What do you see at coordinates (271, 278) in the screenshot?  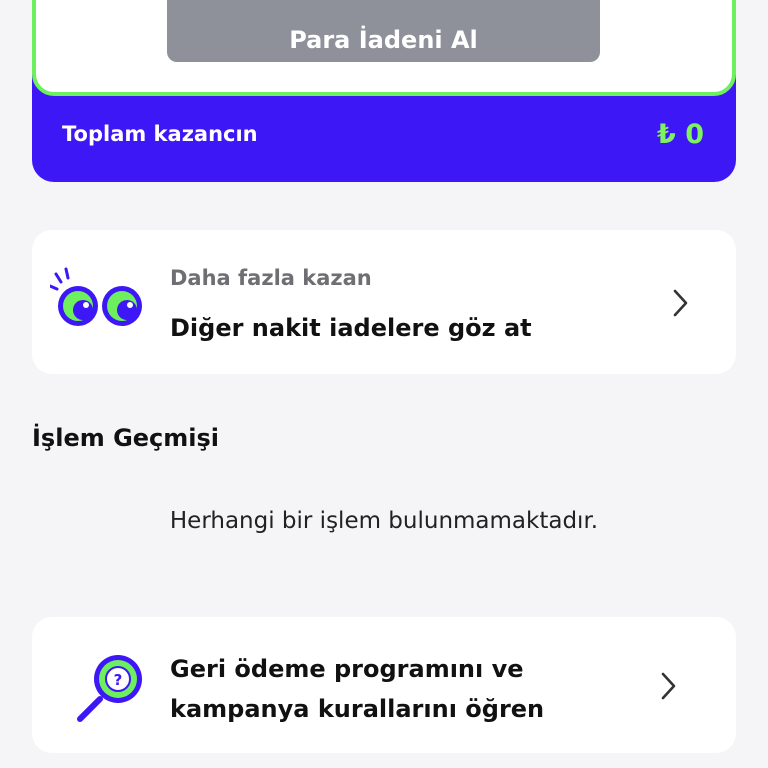 I see `explore-cashbacks-subtitle: Daha fazla kazan` at bounding box center [271, 278].